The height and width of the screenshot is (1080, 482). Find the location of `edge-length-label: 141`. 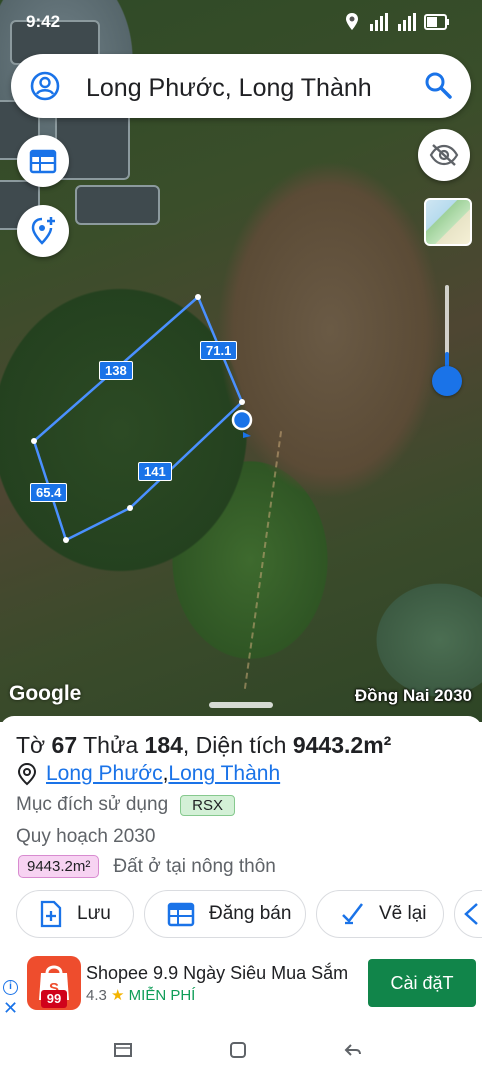

edge-length-label: 141 is located at coordinates (155, 471).